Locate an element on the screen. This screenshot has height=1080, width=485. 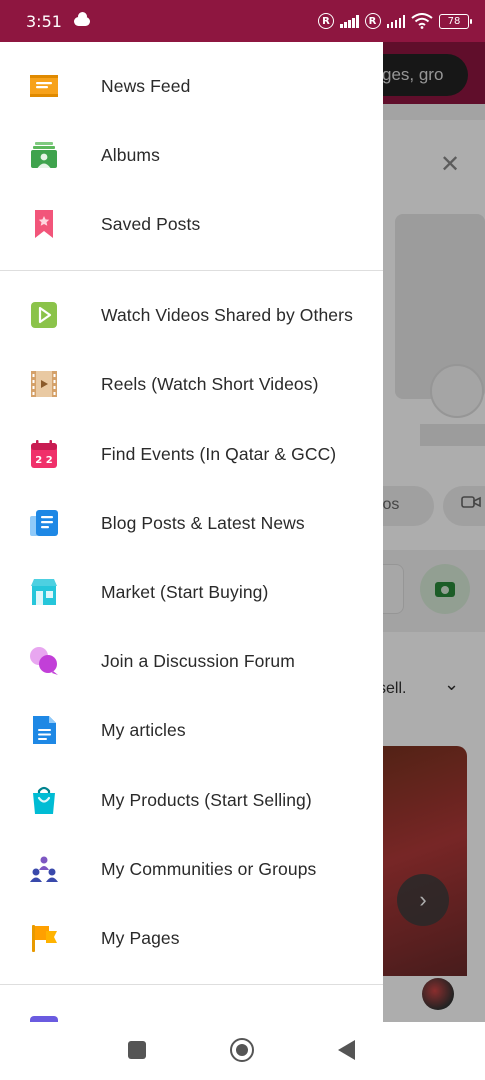
menu-item-my-communities: My Communities or Groups is located at coordinates (191, 869).